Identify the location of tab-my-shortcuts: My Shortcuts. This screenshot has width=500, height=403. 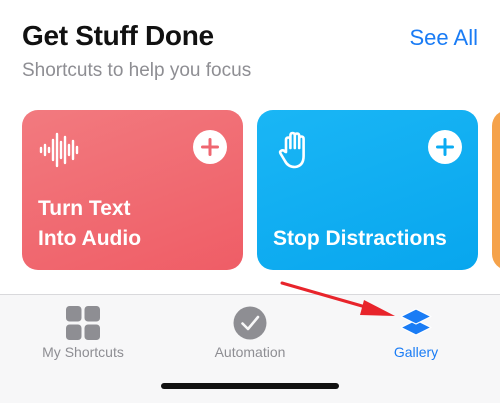
(83, 335).